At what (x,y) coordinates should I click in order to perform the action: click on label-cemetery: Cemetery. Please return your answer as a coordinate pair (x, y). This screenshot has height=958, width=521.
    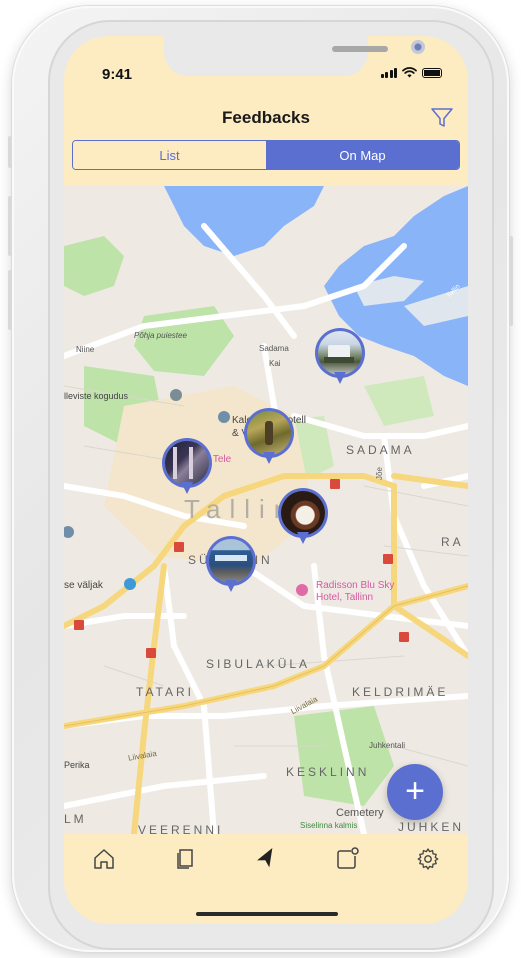
    Looking at the image, I should click on (360, 813).